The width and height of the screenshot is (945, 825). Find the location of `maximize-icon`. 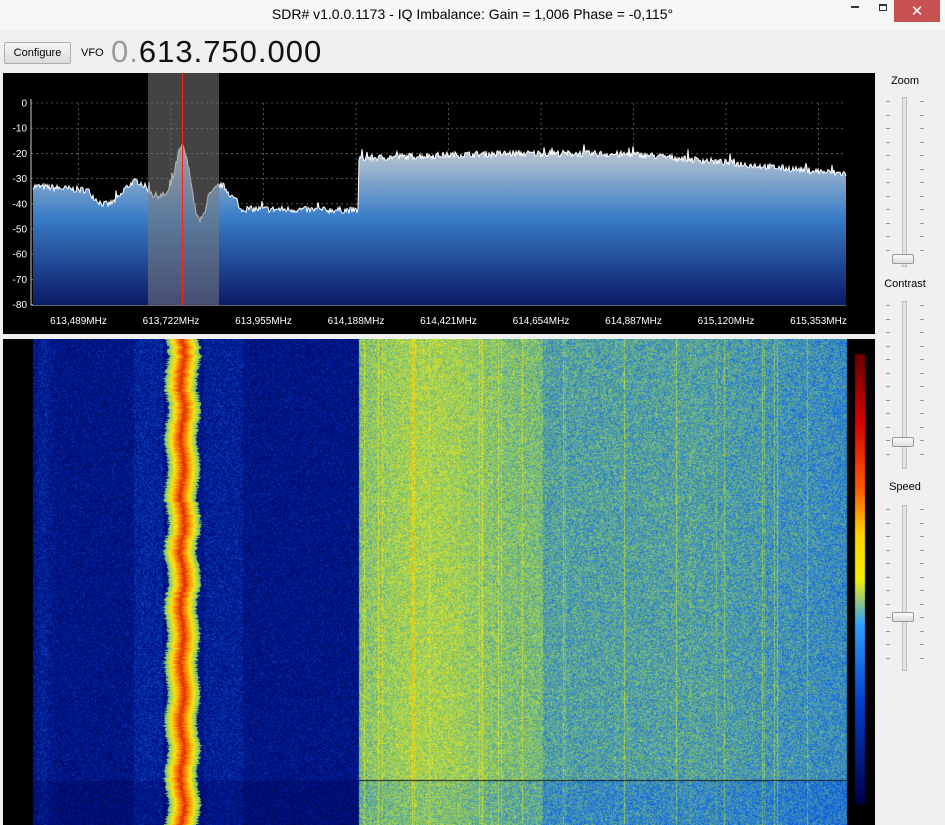

maximize-icon is located at coordinates (883, 7).